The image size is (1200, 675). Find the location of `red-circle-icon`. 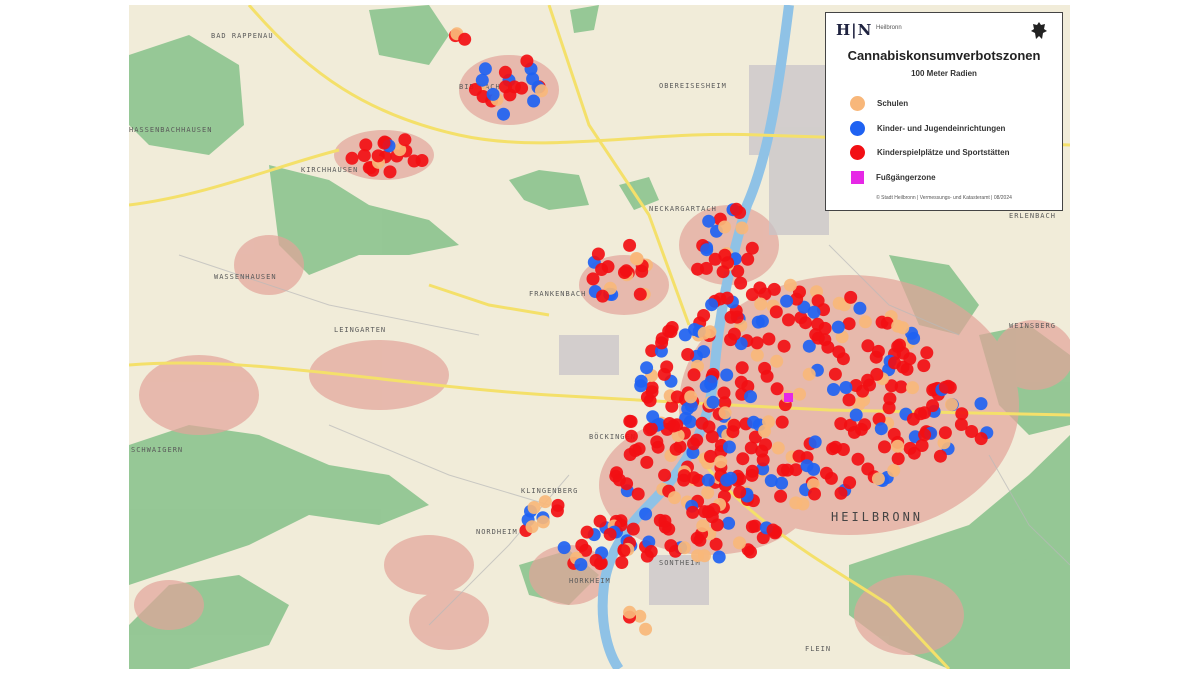

red-circle-icon is located at coordinates (857, 152).